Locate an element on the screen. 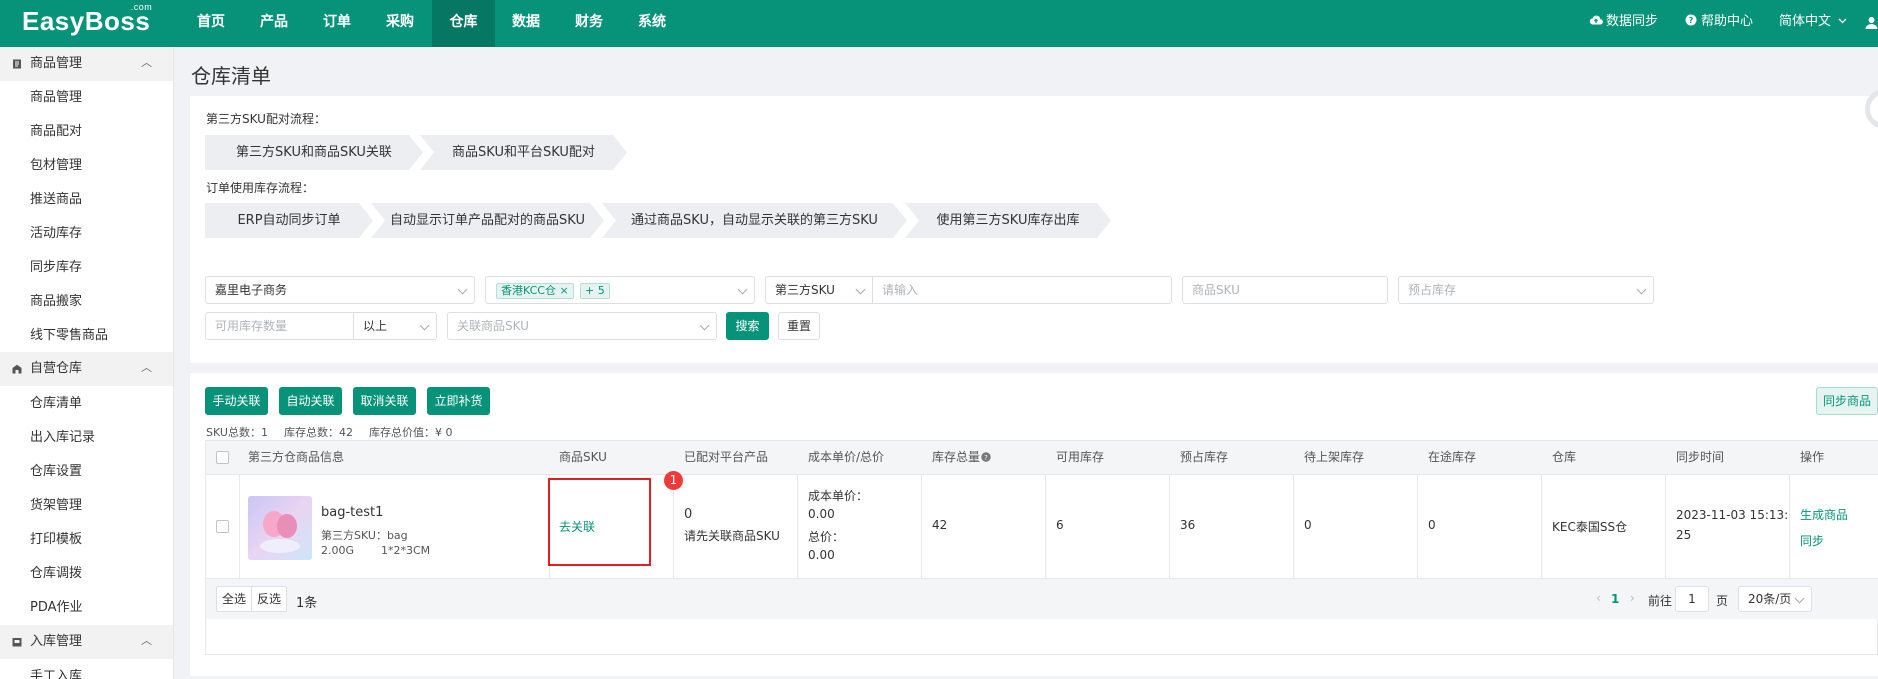  sidebar-item-print-templates: 打印模板 is located at coordinates (56, 540).